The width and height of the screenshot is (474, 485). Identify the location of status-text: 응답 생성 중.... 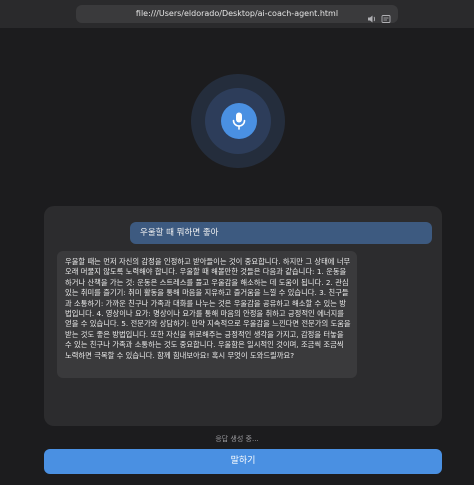
(237, 439).